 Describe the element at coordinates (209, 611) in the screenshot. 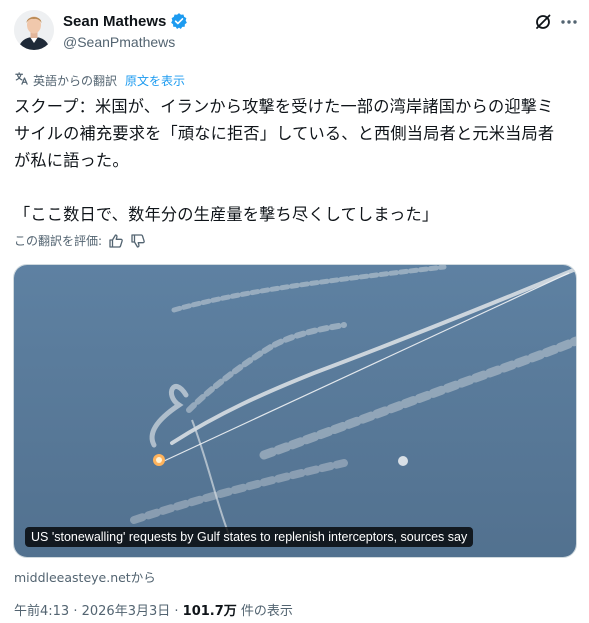

I see `views-count: 101.7万` at that location.